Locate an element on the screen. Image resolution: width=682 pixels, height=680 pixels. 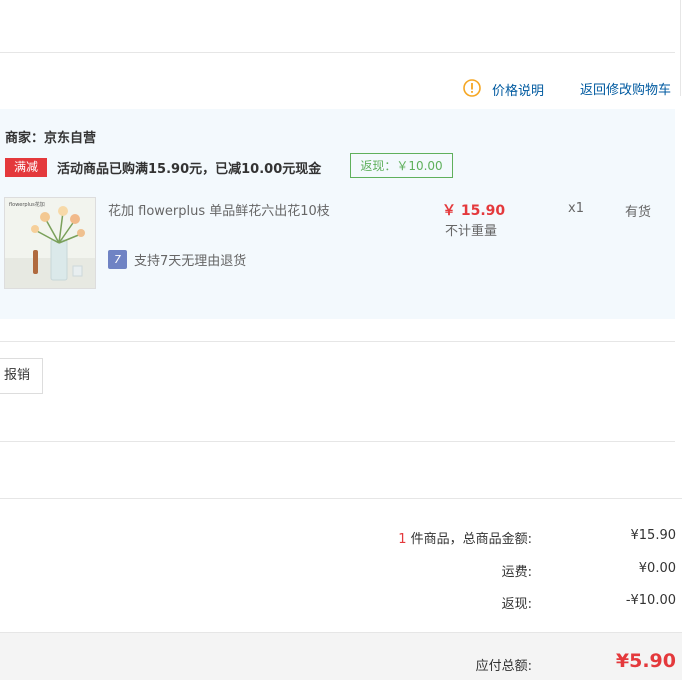
promo-tag: 满减 is located at coordinates (26, 167).